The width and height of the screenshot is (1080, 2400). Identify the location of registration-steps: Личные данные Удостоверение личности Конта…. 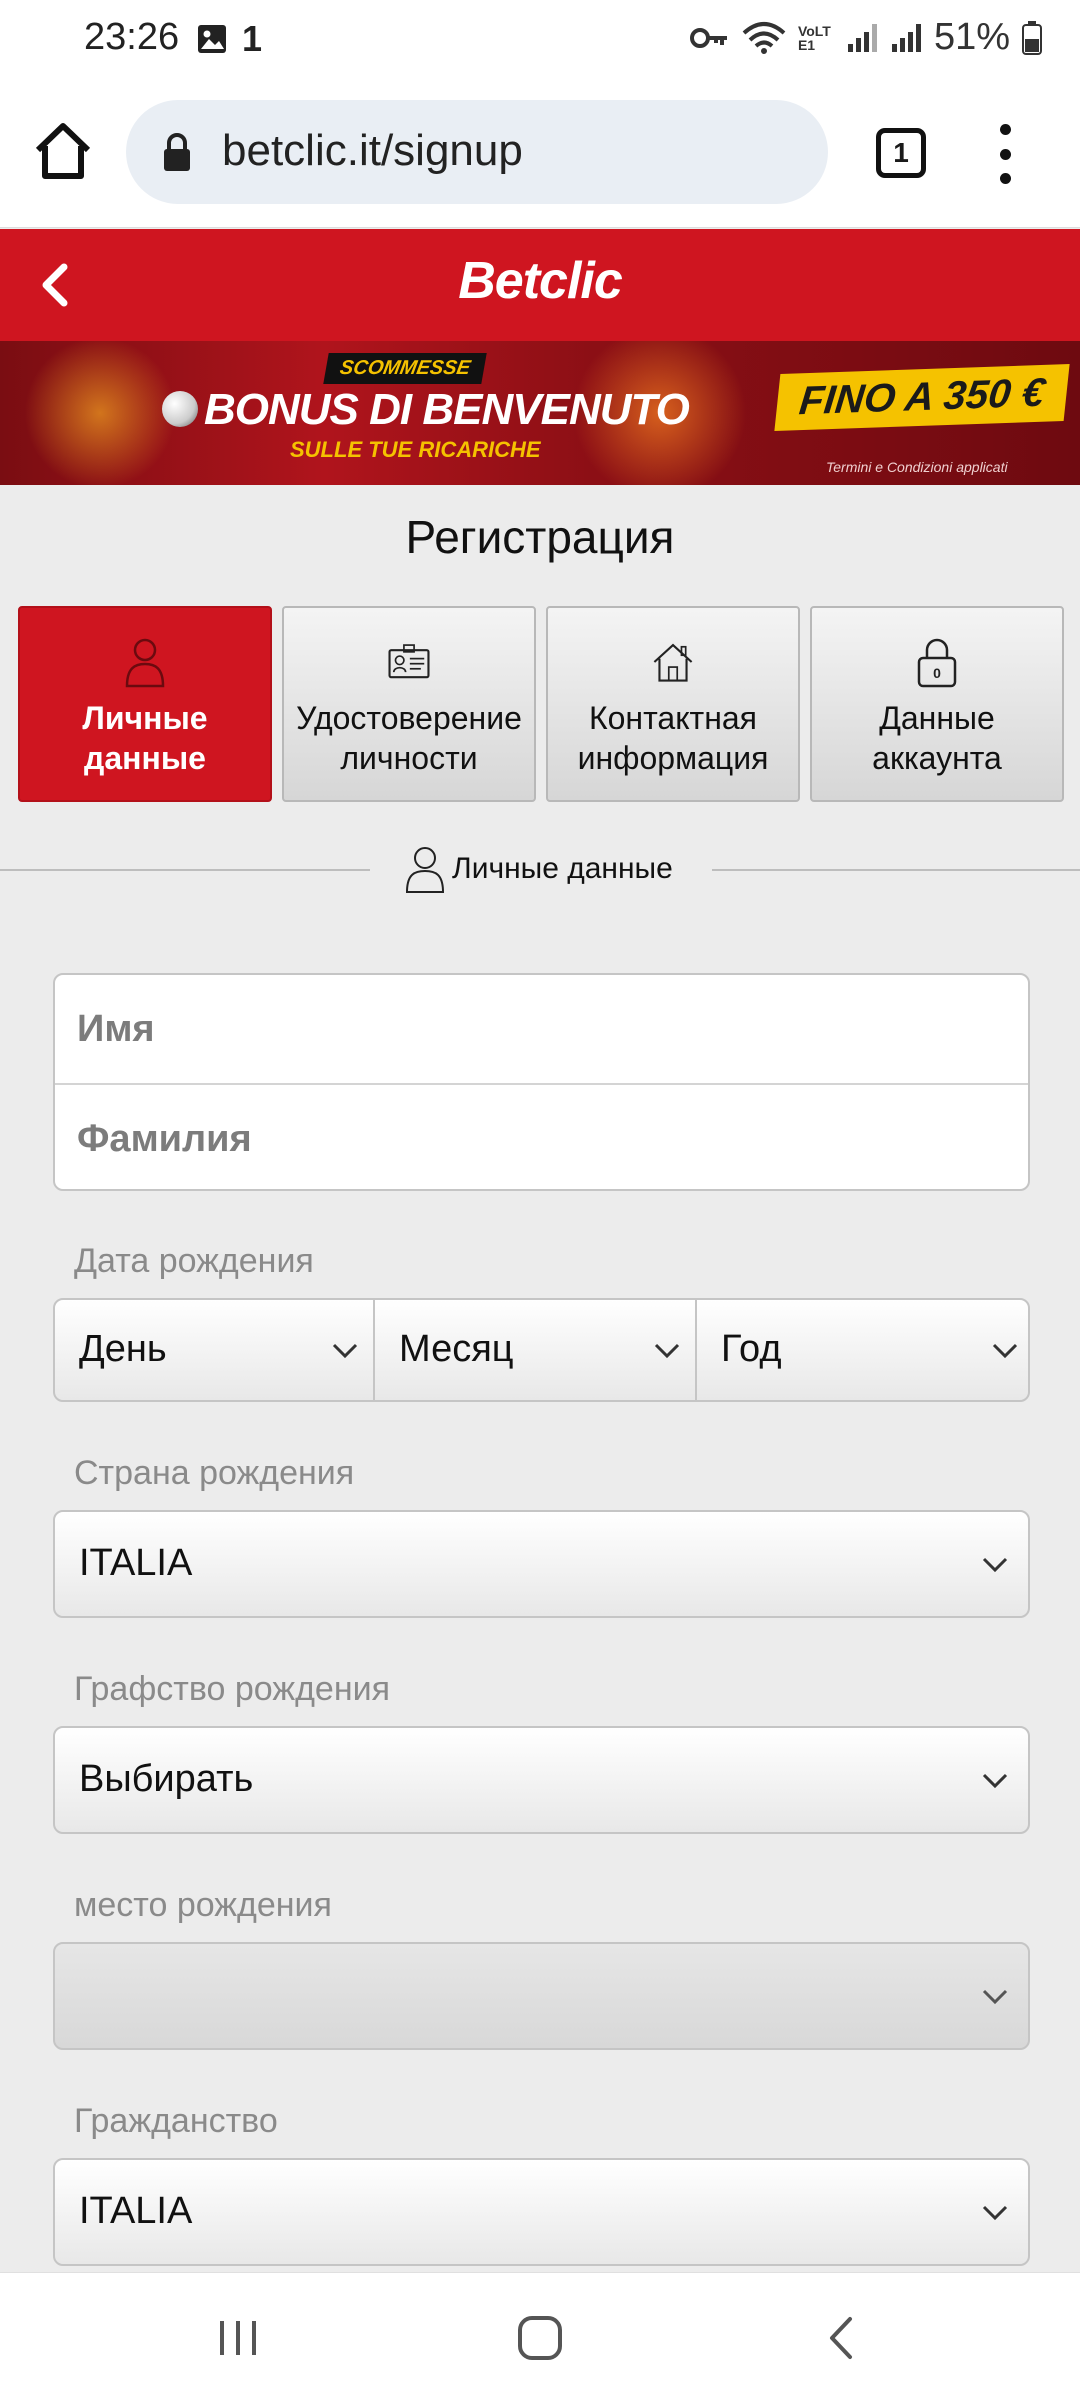
(541, 704).